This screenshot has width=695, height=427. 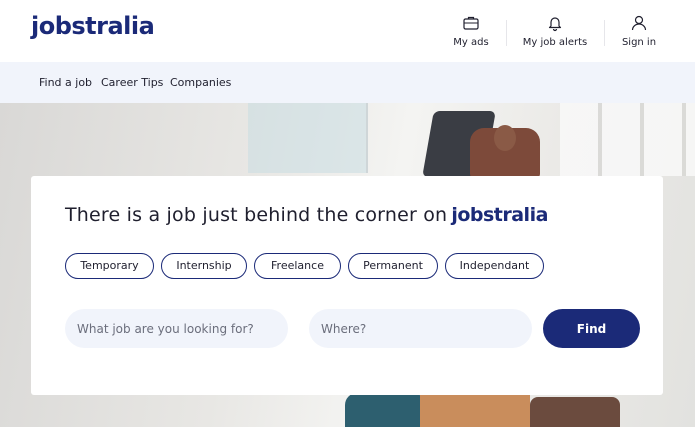 What do you see at coordinates (420, 328) in the screenshot?
I see `location-input` at bounding box center [420, 328].